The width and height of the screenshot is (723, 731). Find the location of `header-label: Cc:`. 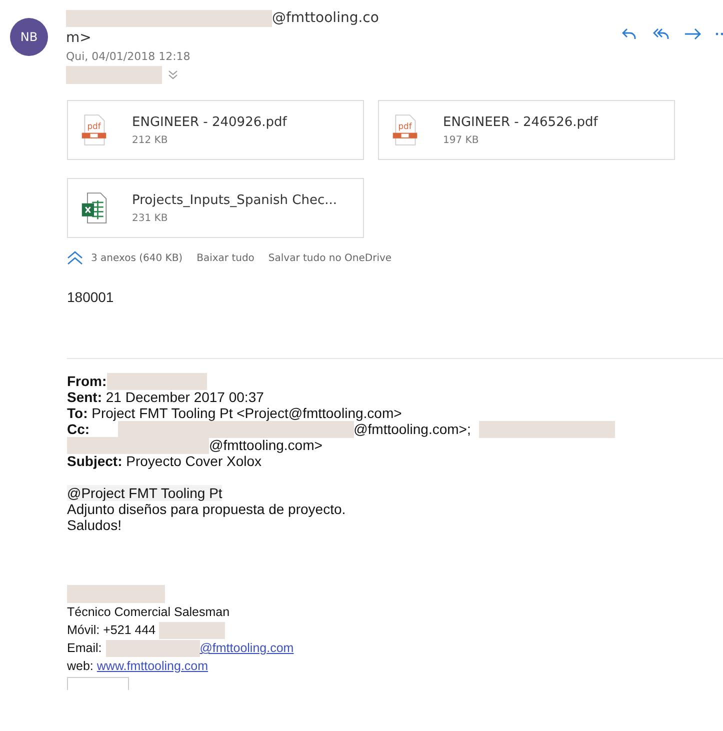

header-label: Cc: is located at coordinates (78, 429).